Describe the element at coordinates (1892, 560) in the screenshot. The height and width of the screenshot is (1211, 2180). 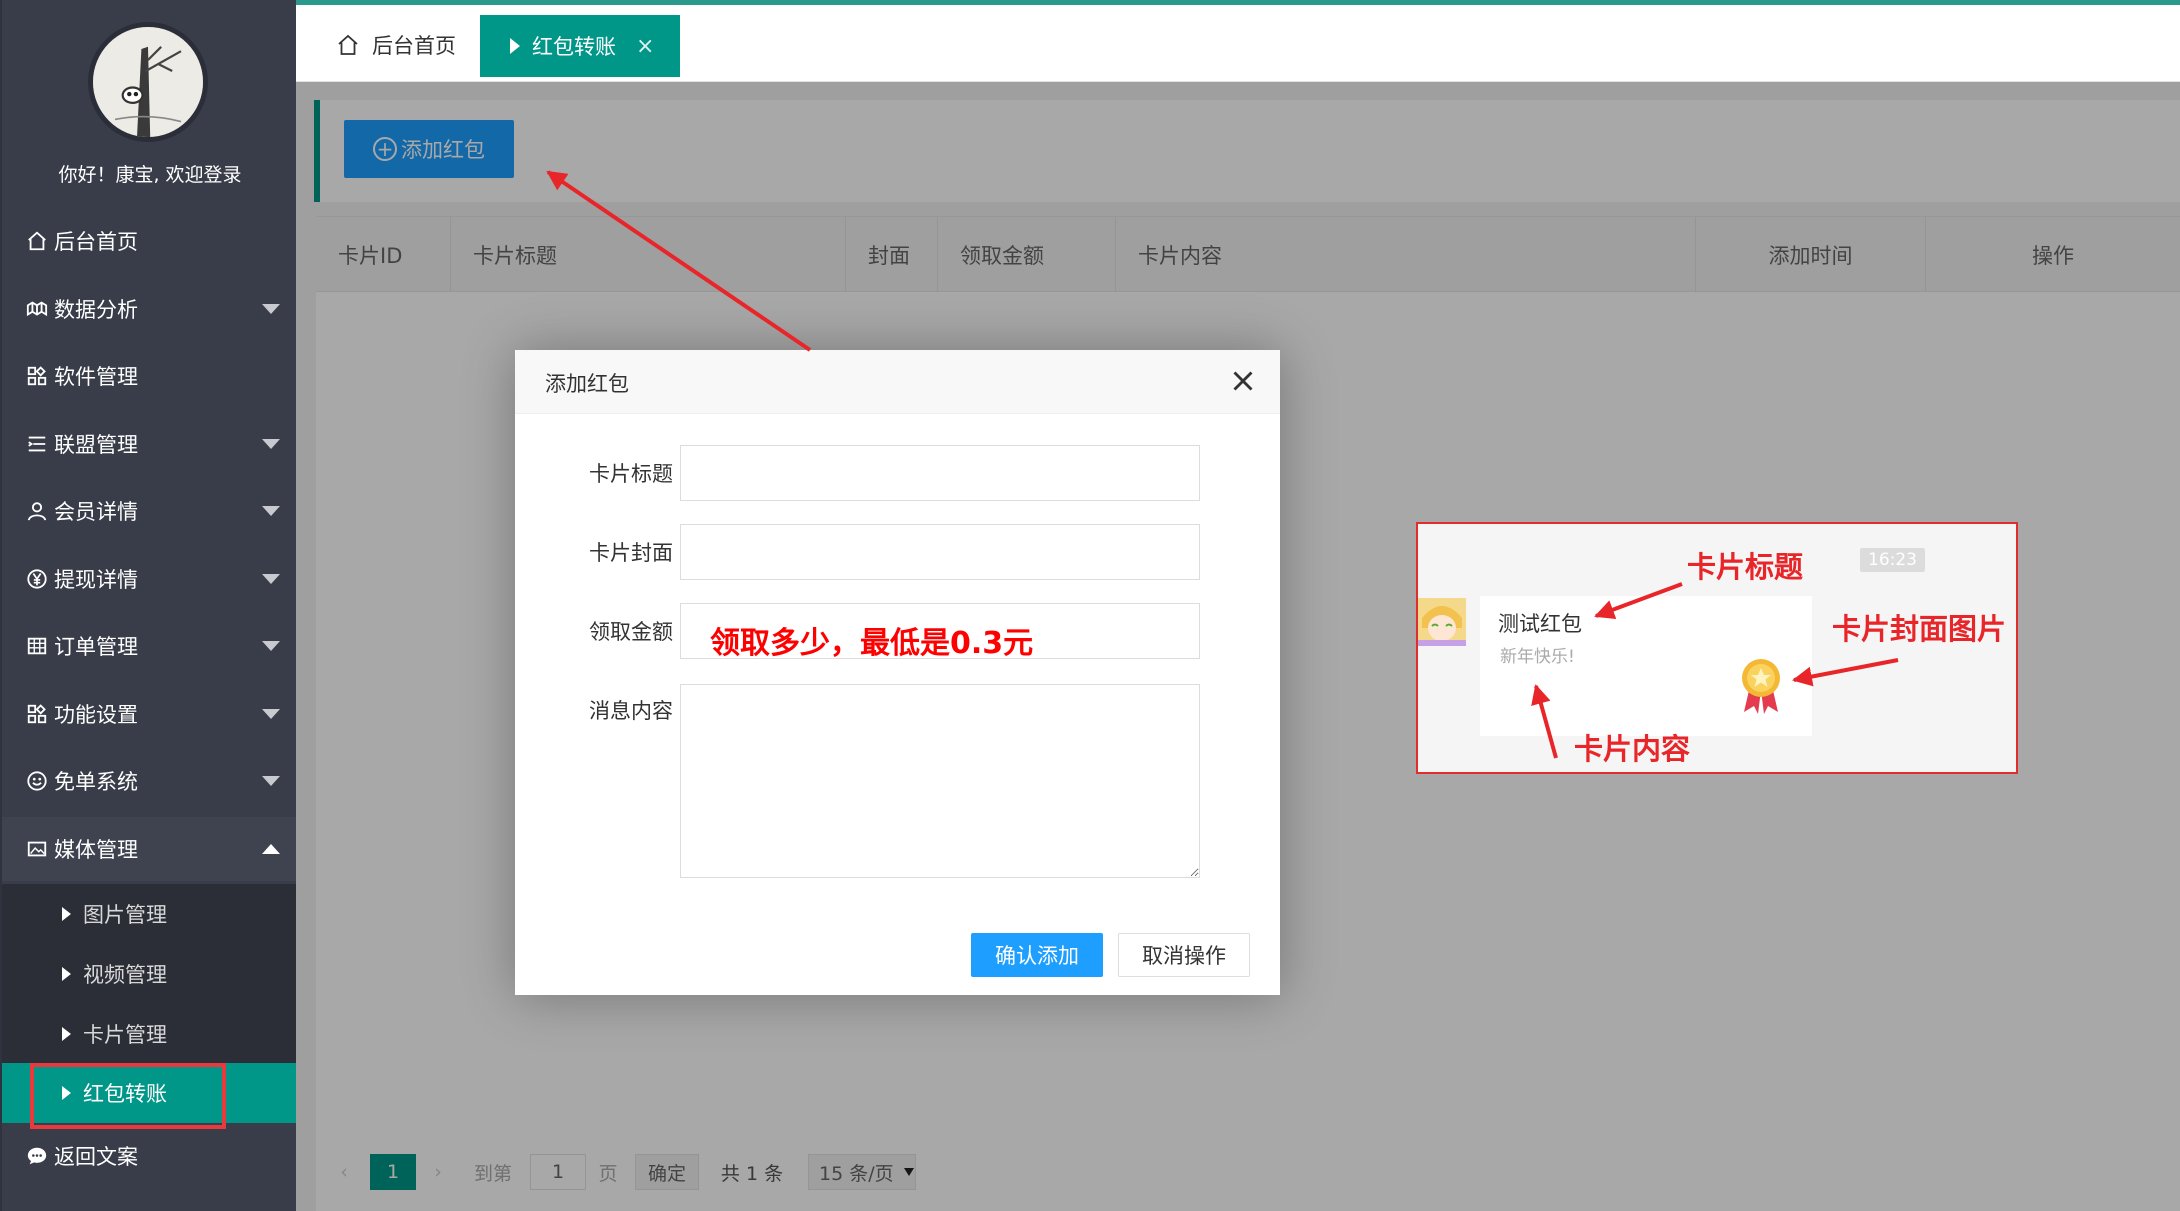
I see `message-time: 16:23` at that location.